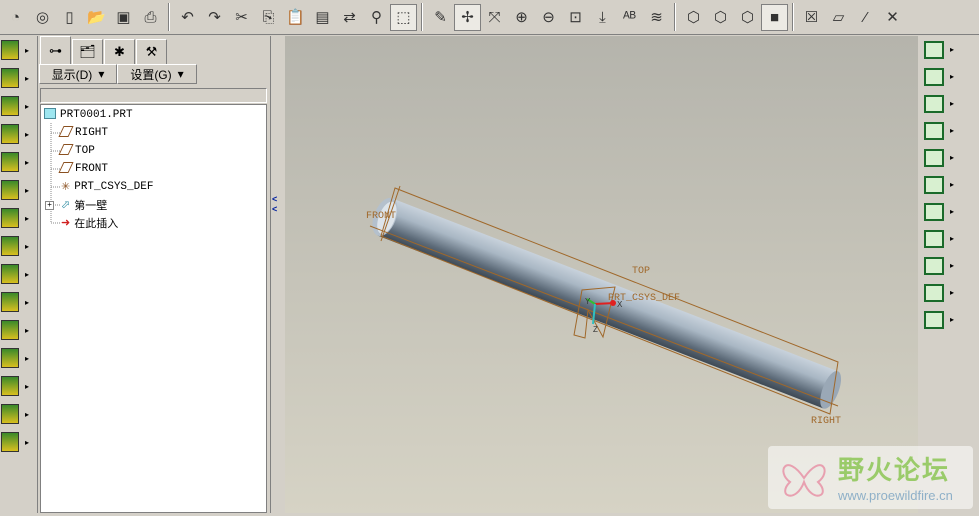  I want to click on top-plane-label: TOP, so click(641, 271).